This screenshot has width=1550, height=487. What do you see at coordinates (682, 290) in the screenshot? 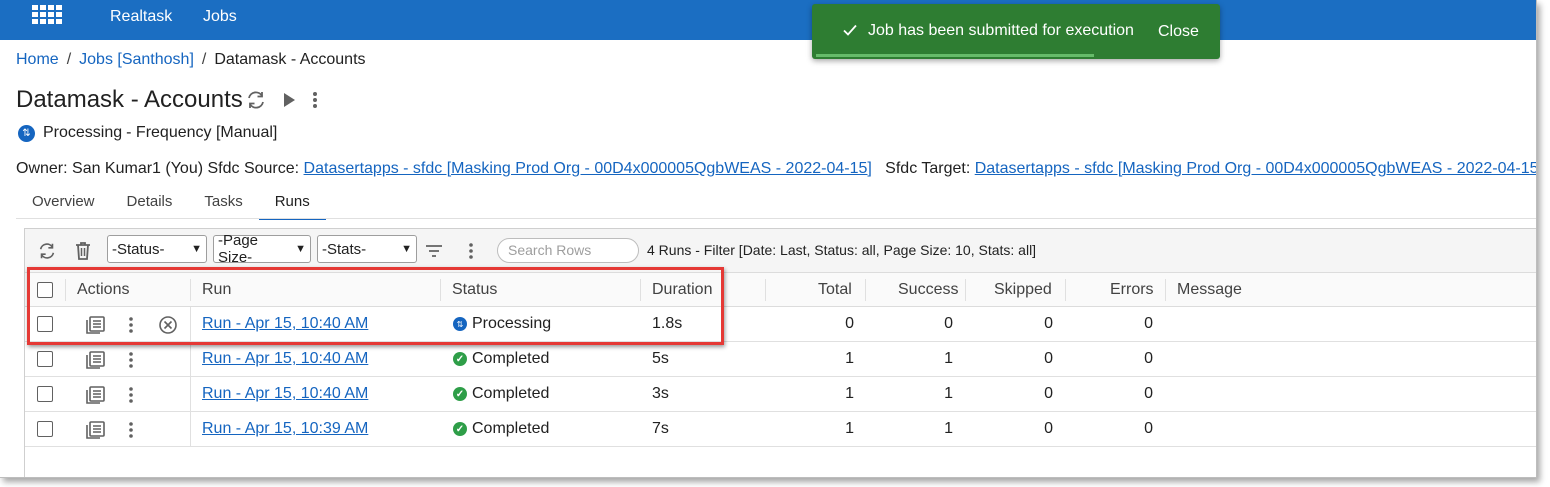
I see `header-duration: Duration` at bounding box center [682, 290].